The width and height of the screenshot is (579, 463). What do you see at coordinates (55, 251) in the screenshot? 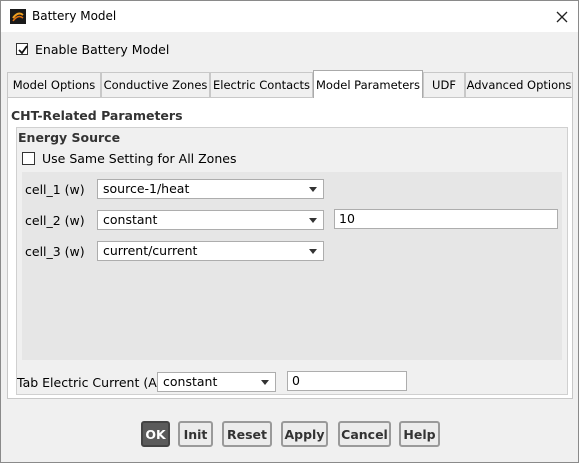
I see `zone-label-cell-3: cell_3 (w)` at bounding box center [55, 251].